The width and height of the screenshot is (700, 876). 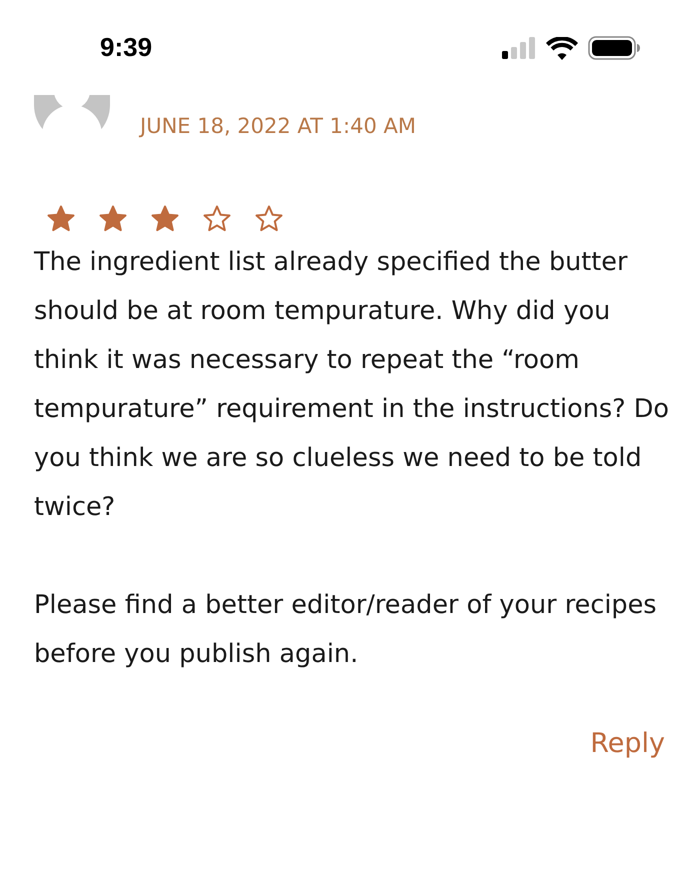 What do you see at coordinates (519, 48) in the screenshot?
I see `signal-icon` at bounding box center [519, 48].